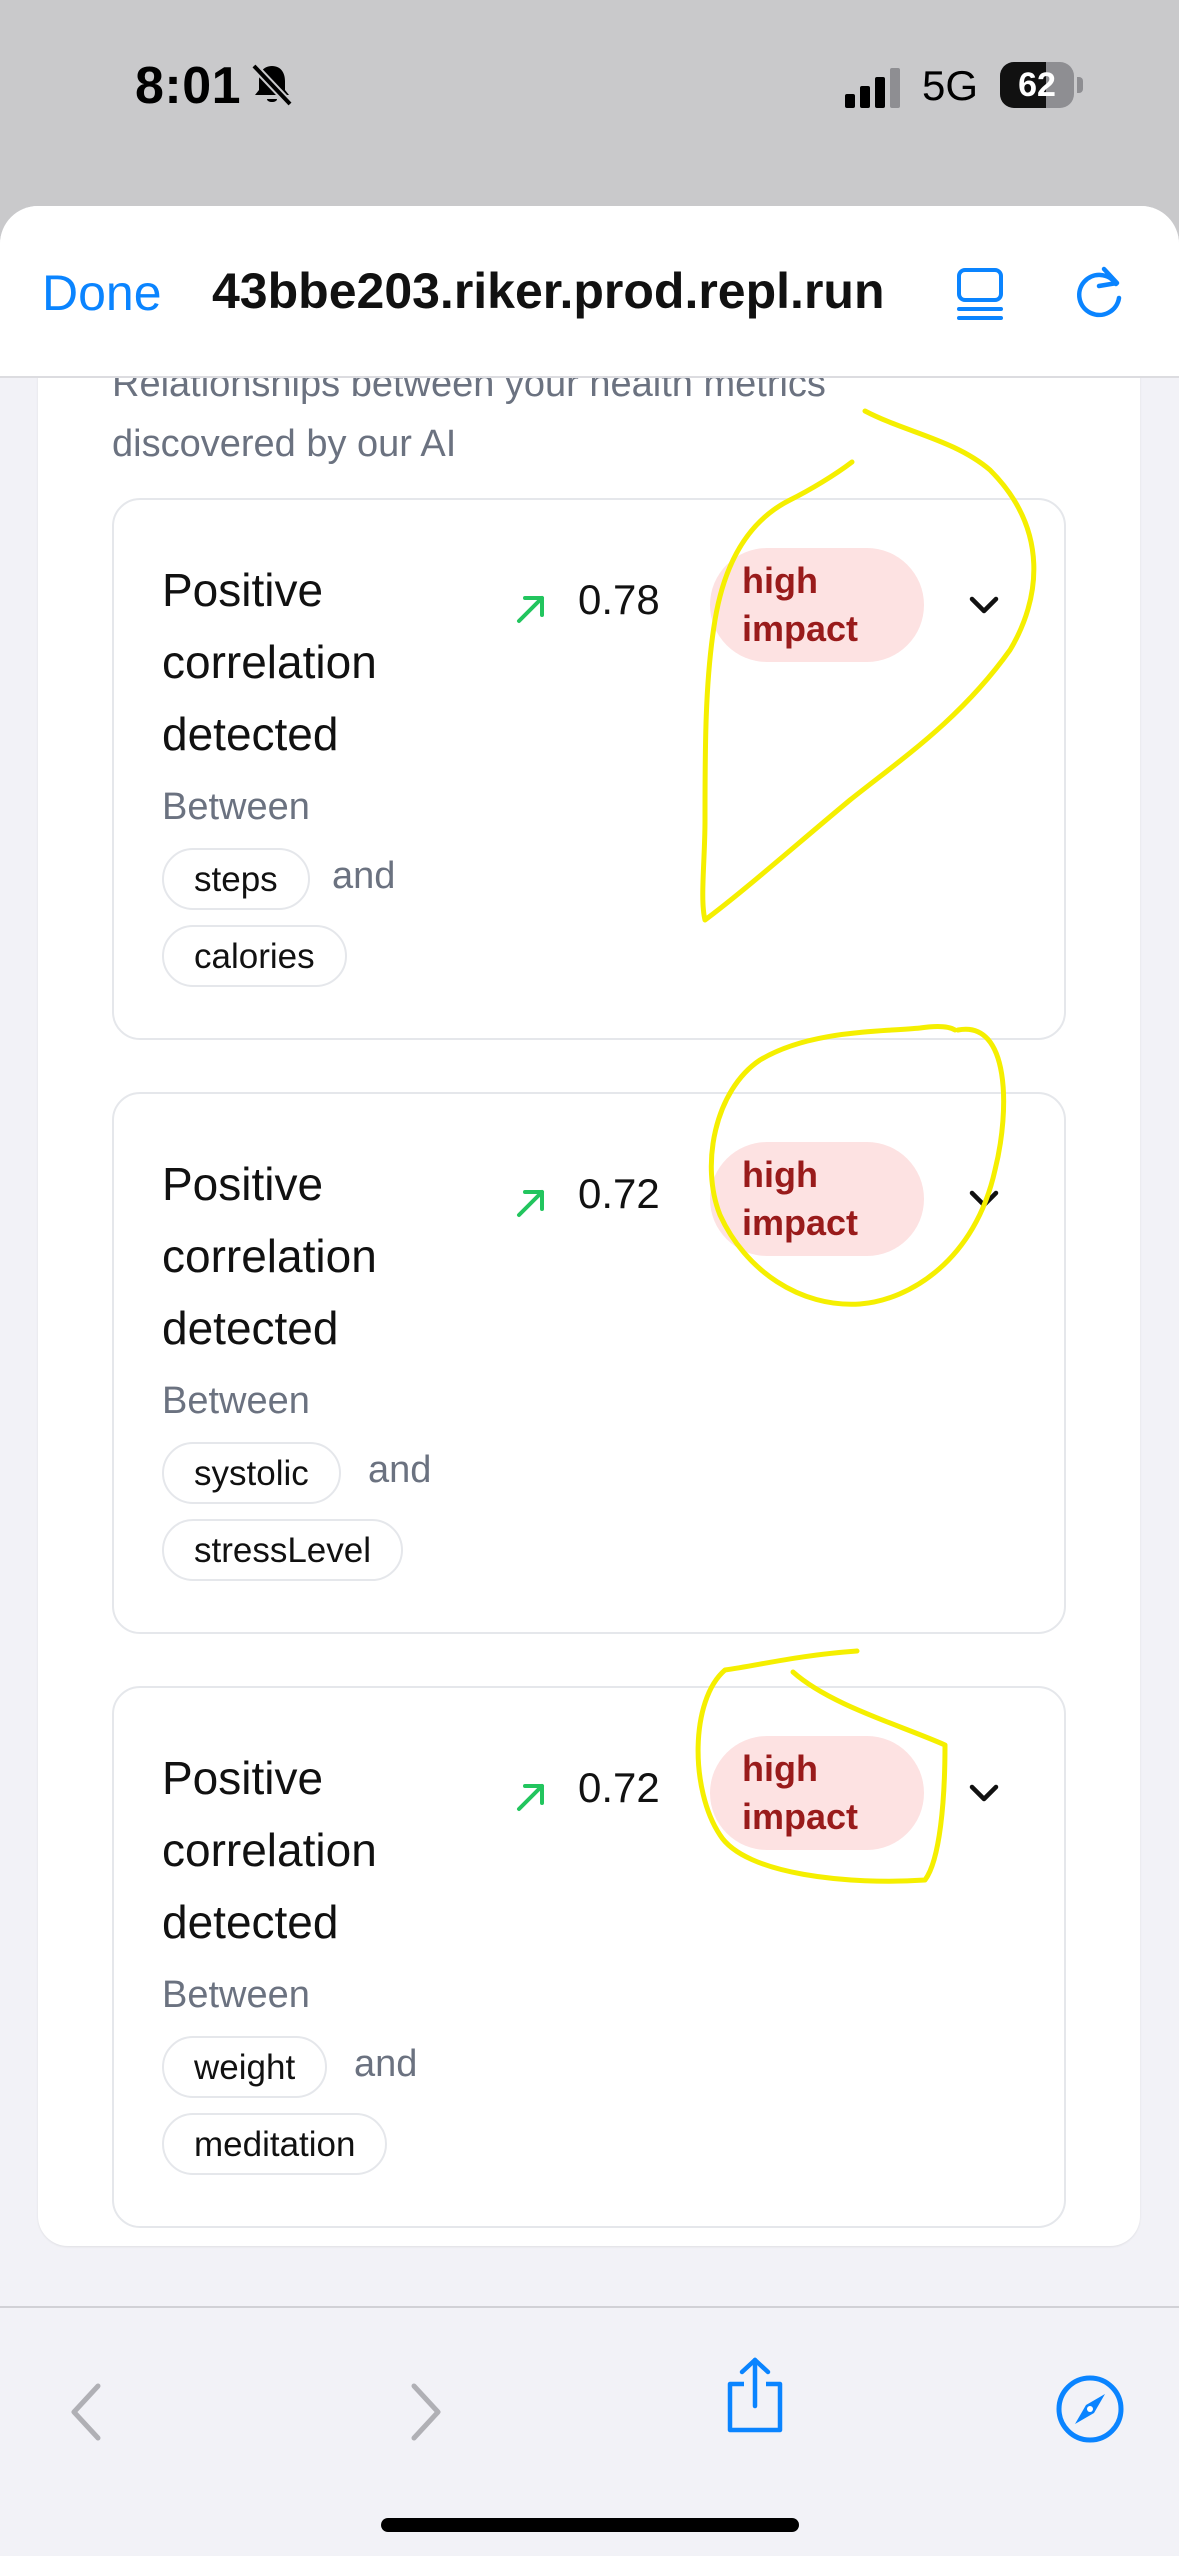  What do you see at coordinates (980, 294) in the screenshot?
I see `reader-mode-icon` at bounding box center [980, 294].